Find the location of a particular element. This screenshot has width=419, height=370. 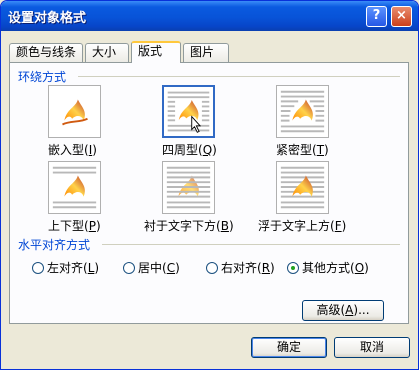

help-button: ? is located at coordinates (376, 16).